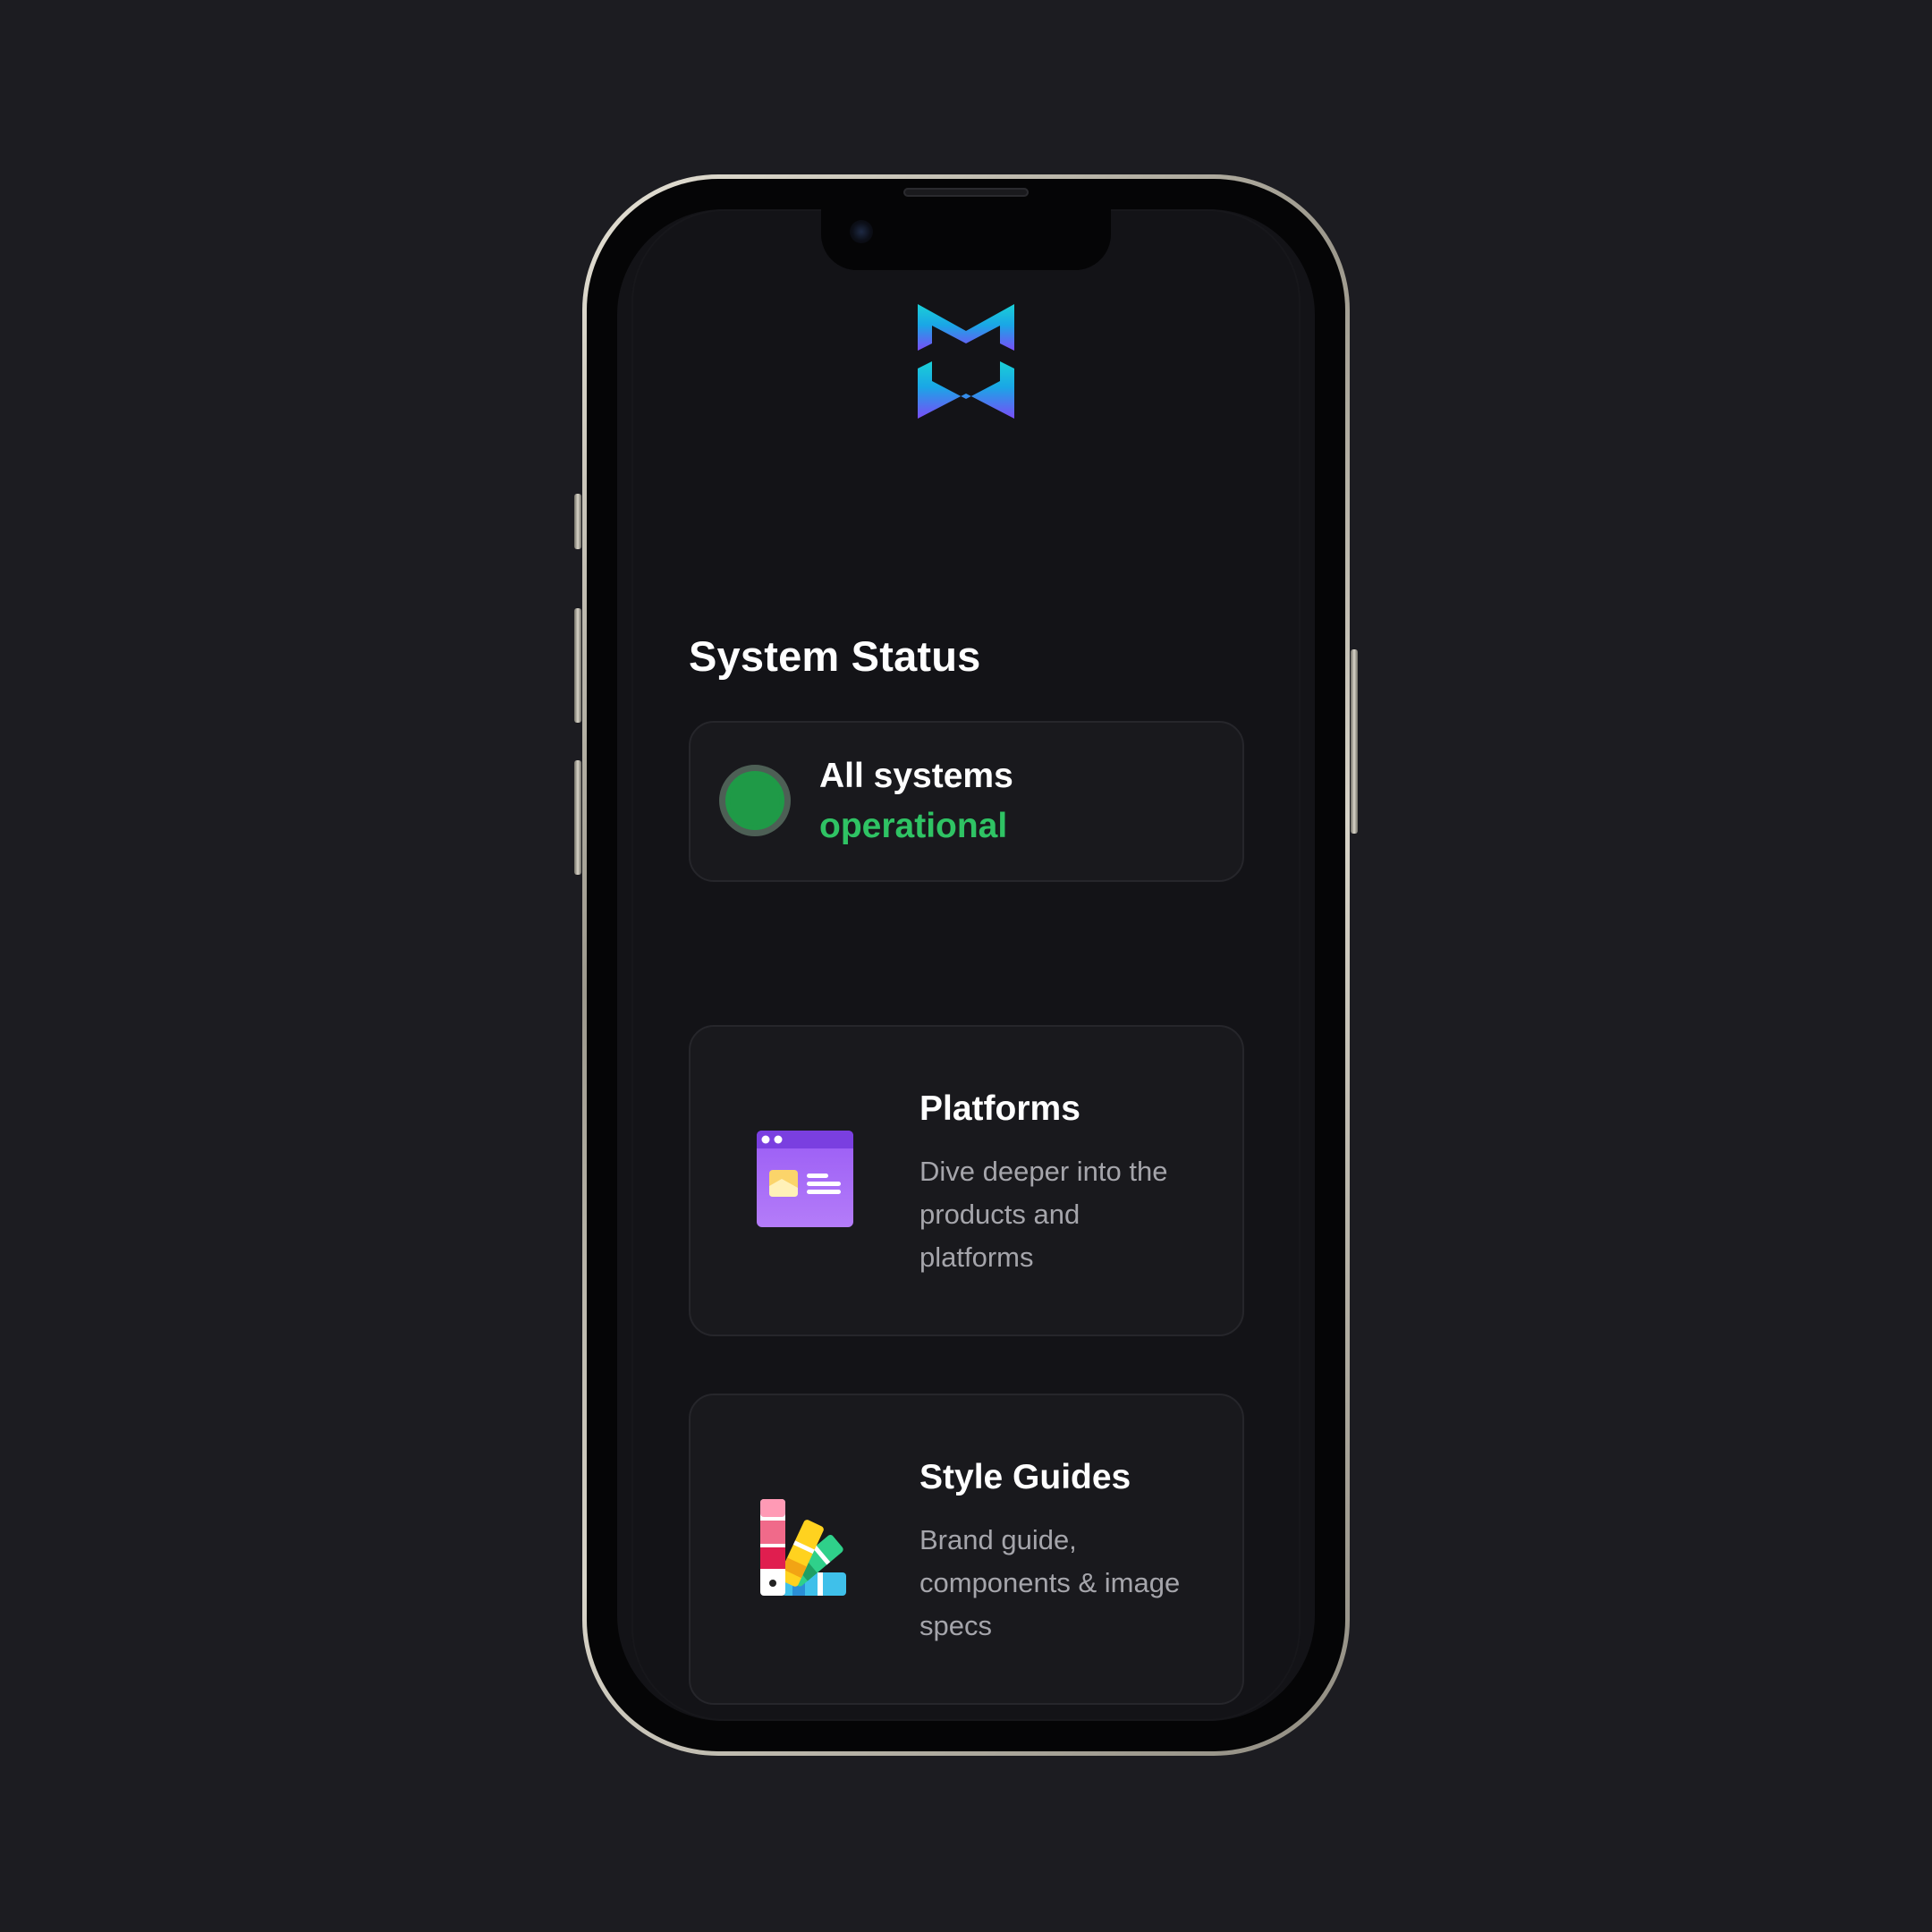 Image resolution: width=1932 pixels, height=1932 pixels. I want to click on status-indicator-icon, so click(755, 800).